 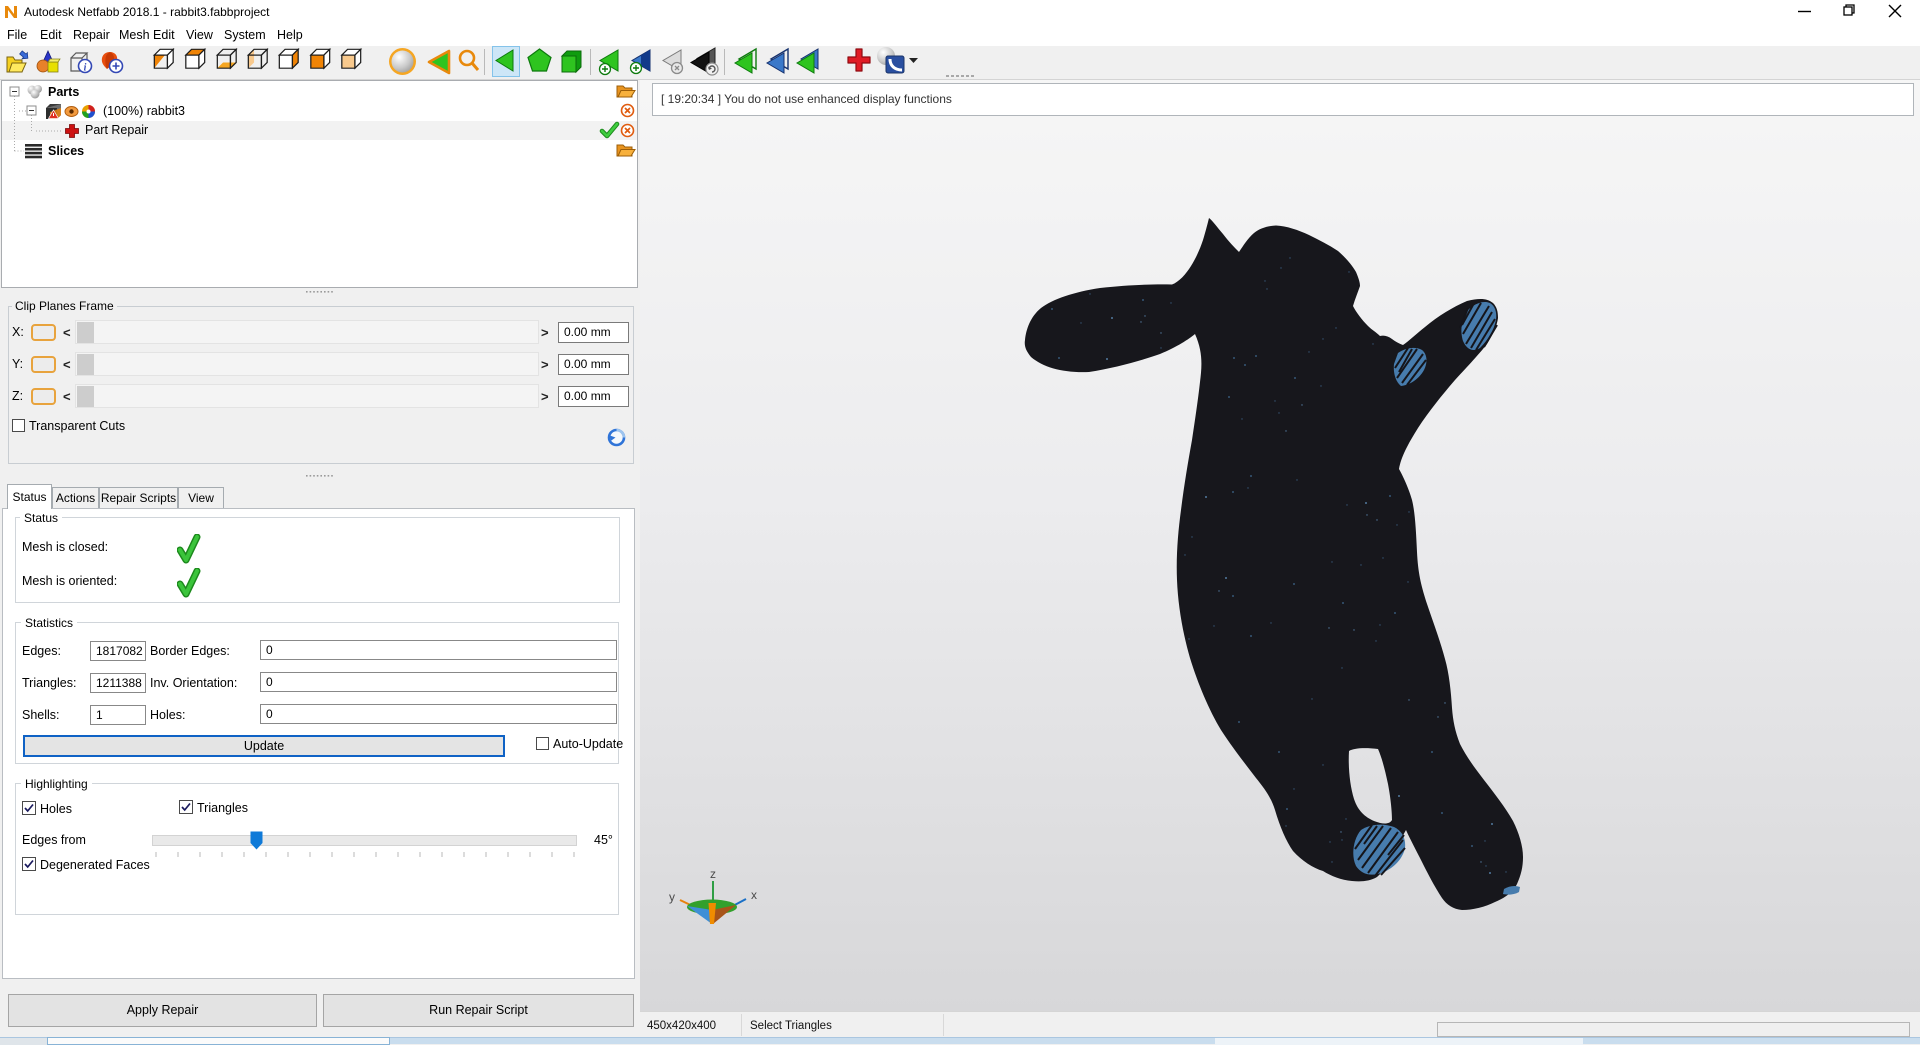 What do you see at coordinates (85, 68) in the screenshot?
I see `svg-text: i` at bounding box center [85, 68].